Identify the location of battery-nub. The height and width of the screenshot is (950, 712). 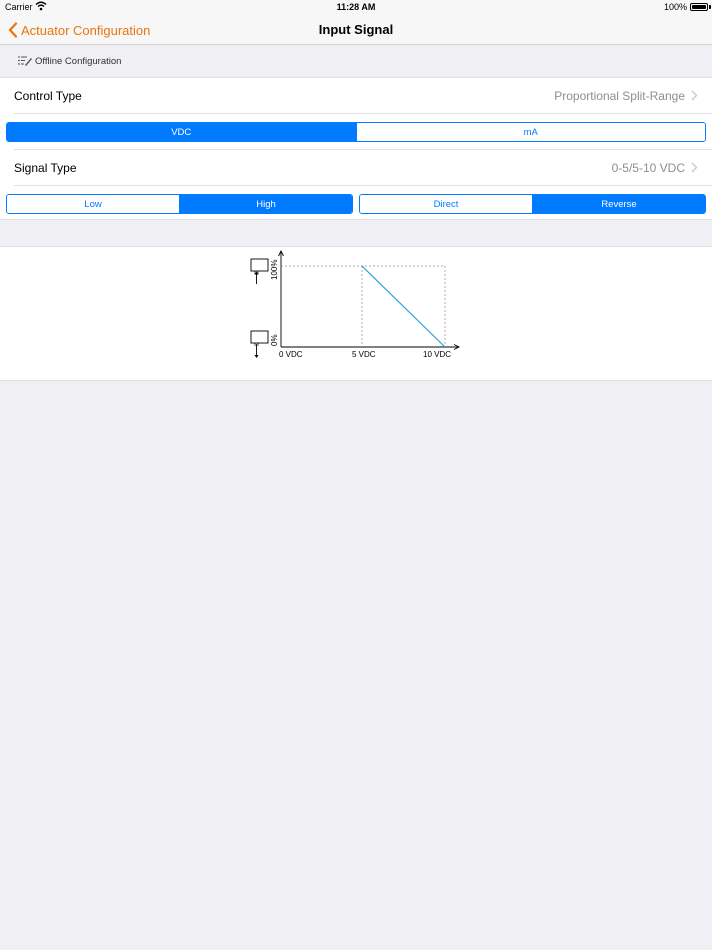
(710, 7).